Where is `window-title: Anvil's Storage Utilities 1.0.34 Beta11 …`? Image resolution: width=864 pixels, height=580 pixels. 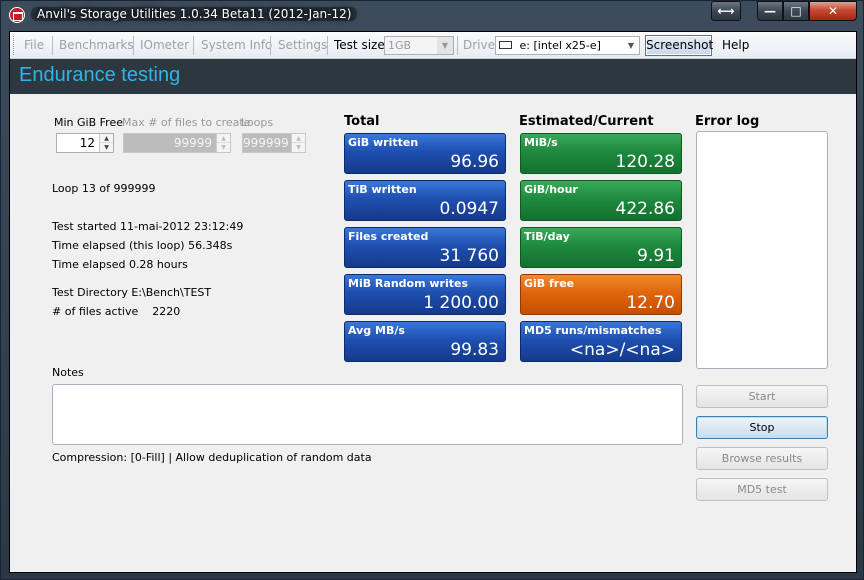
window-title: Anvil's Storage Utilities 1.0.34 Beta11 … is located at coordinates (194, 14).